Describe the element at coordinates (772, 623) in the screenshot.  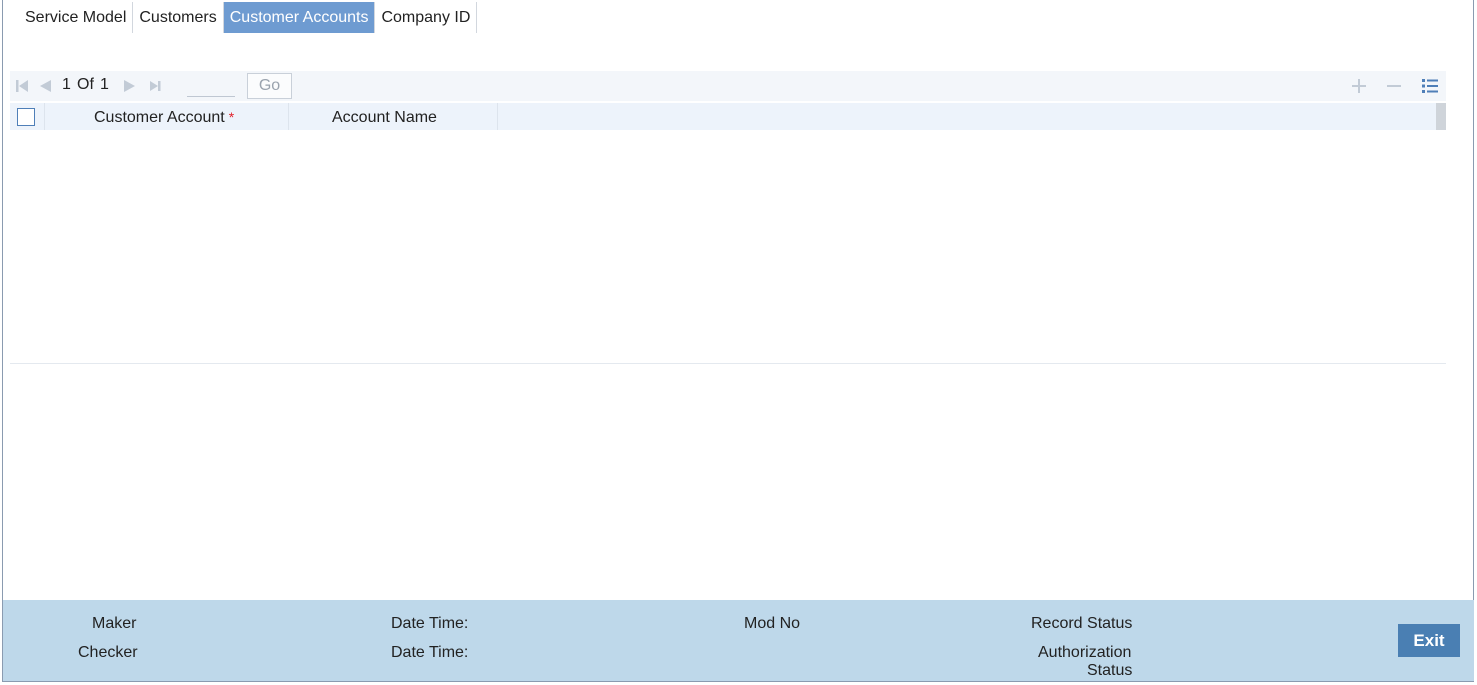
I see `mod-no-label: Mod No` at that location.